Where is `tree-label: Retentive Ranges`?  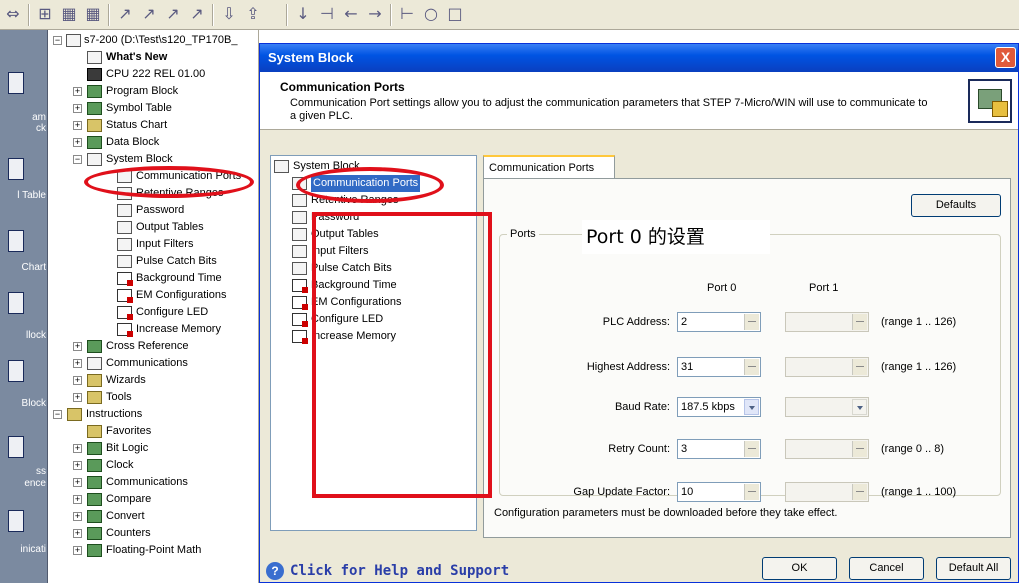 tree-label: Retentive Ranges is located at coordinates (180, 193).